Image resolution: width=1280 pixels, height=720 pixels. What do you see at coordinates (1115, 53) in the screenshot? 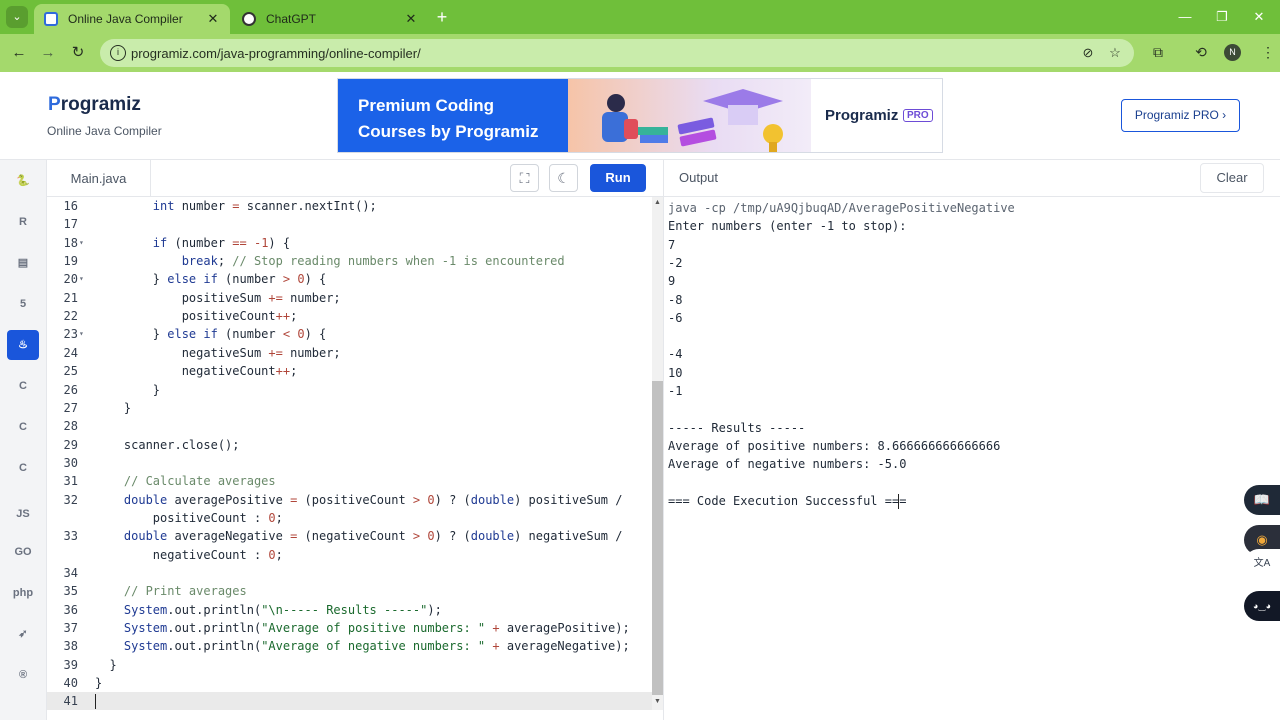
I see `bookmark-star-icon: ☆` at bounding box center [1115, 53].